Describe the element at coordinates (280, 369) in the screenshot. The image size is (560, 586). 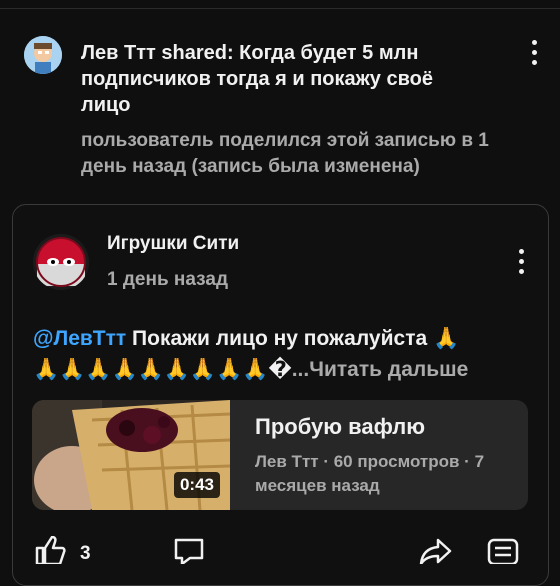
I see `broken-glyph: �` at that location.